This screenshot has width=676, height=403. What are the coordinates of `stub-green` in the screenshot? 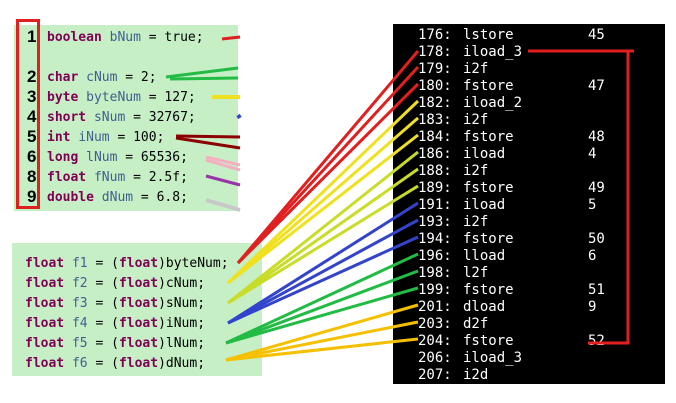 It's located at (202, 72).